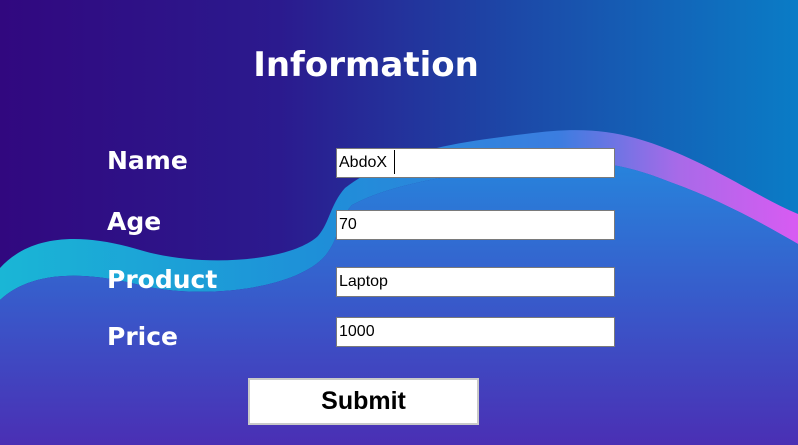 This screenshot has height=445, width=798. I want to click on name-label: Name, so click(147, 160).